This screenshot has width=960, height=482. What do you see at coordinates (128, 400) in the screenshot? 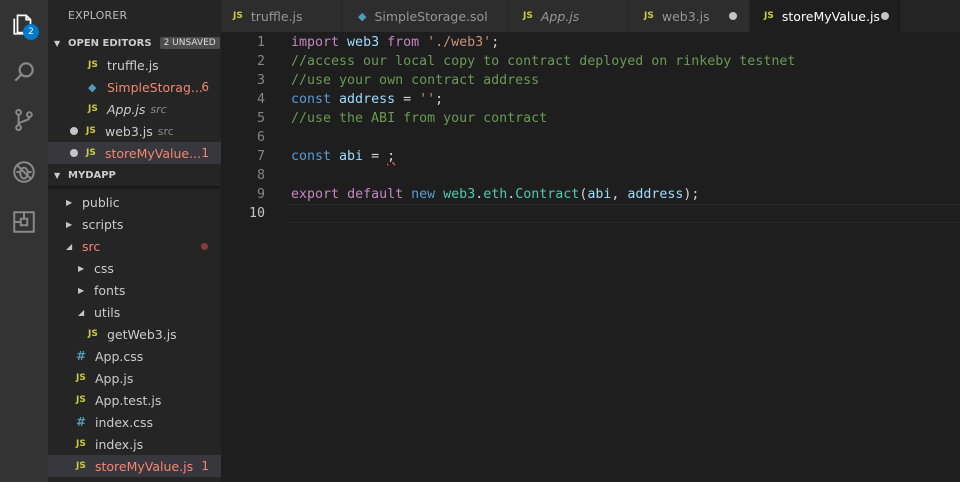
I see `tree-label: App.test.js` at bounding box center [128, 400].